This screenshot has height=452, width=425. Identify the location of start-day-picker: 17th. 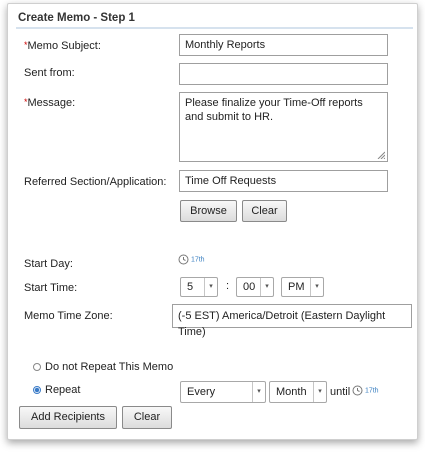
(191, 259).